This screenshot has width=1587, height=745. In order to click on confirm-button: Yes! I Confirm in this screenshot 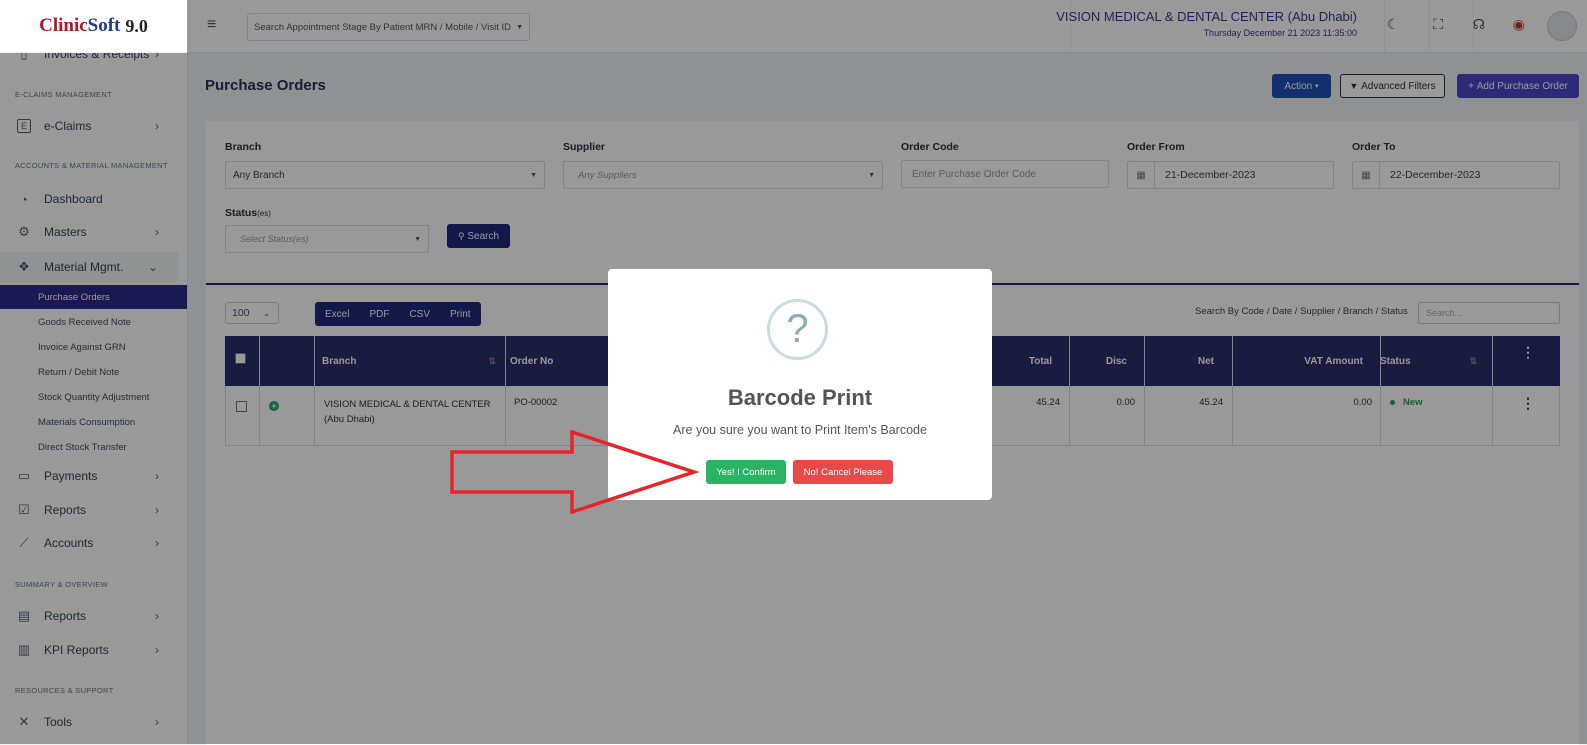, I will do `click(746, 472)`.